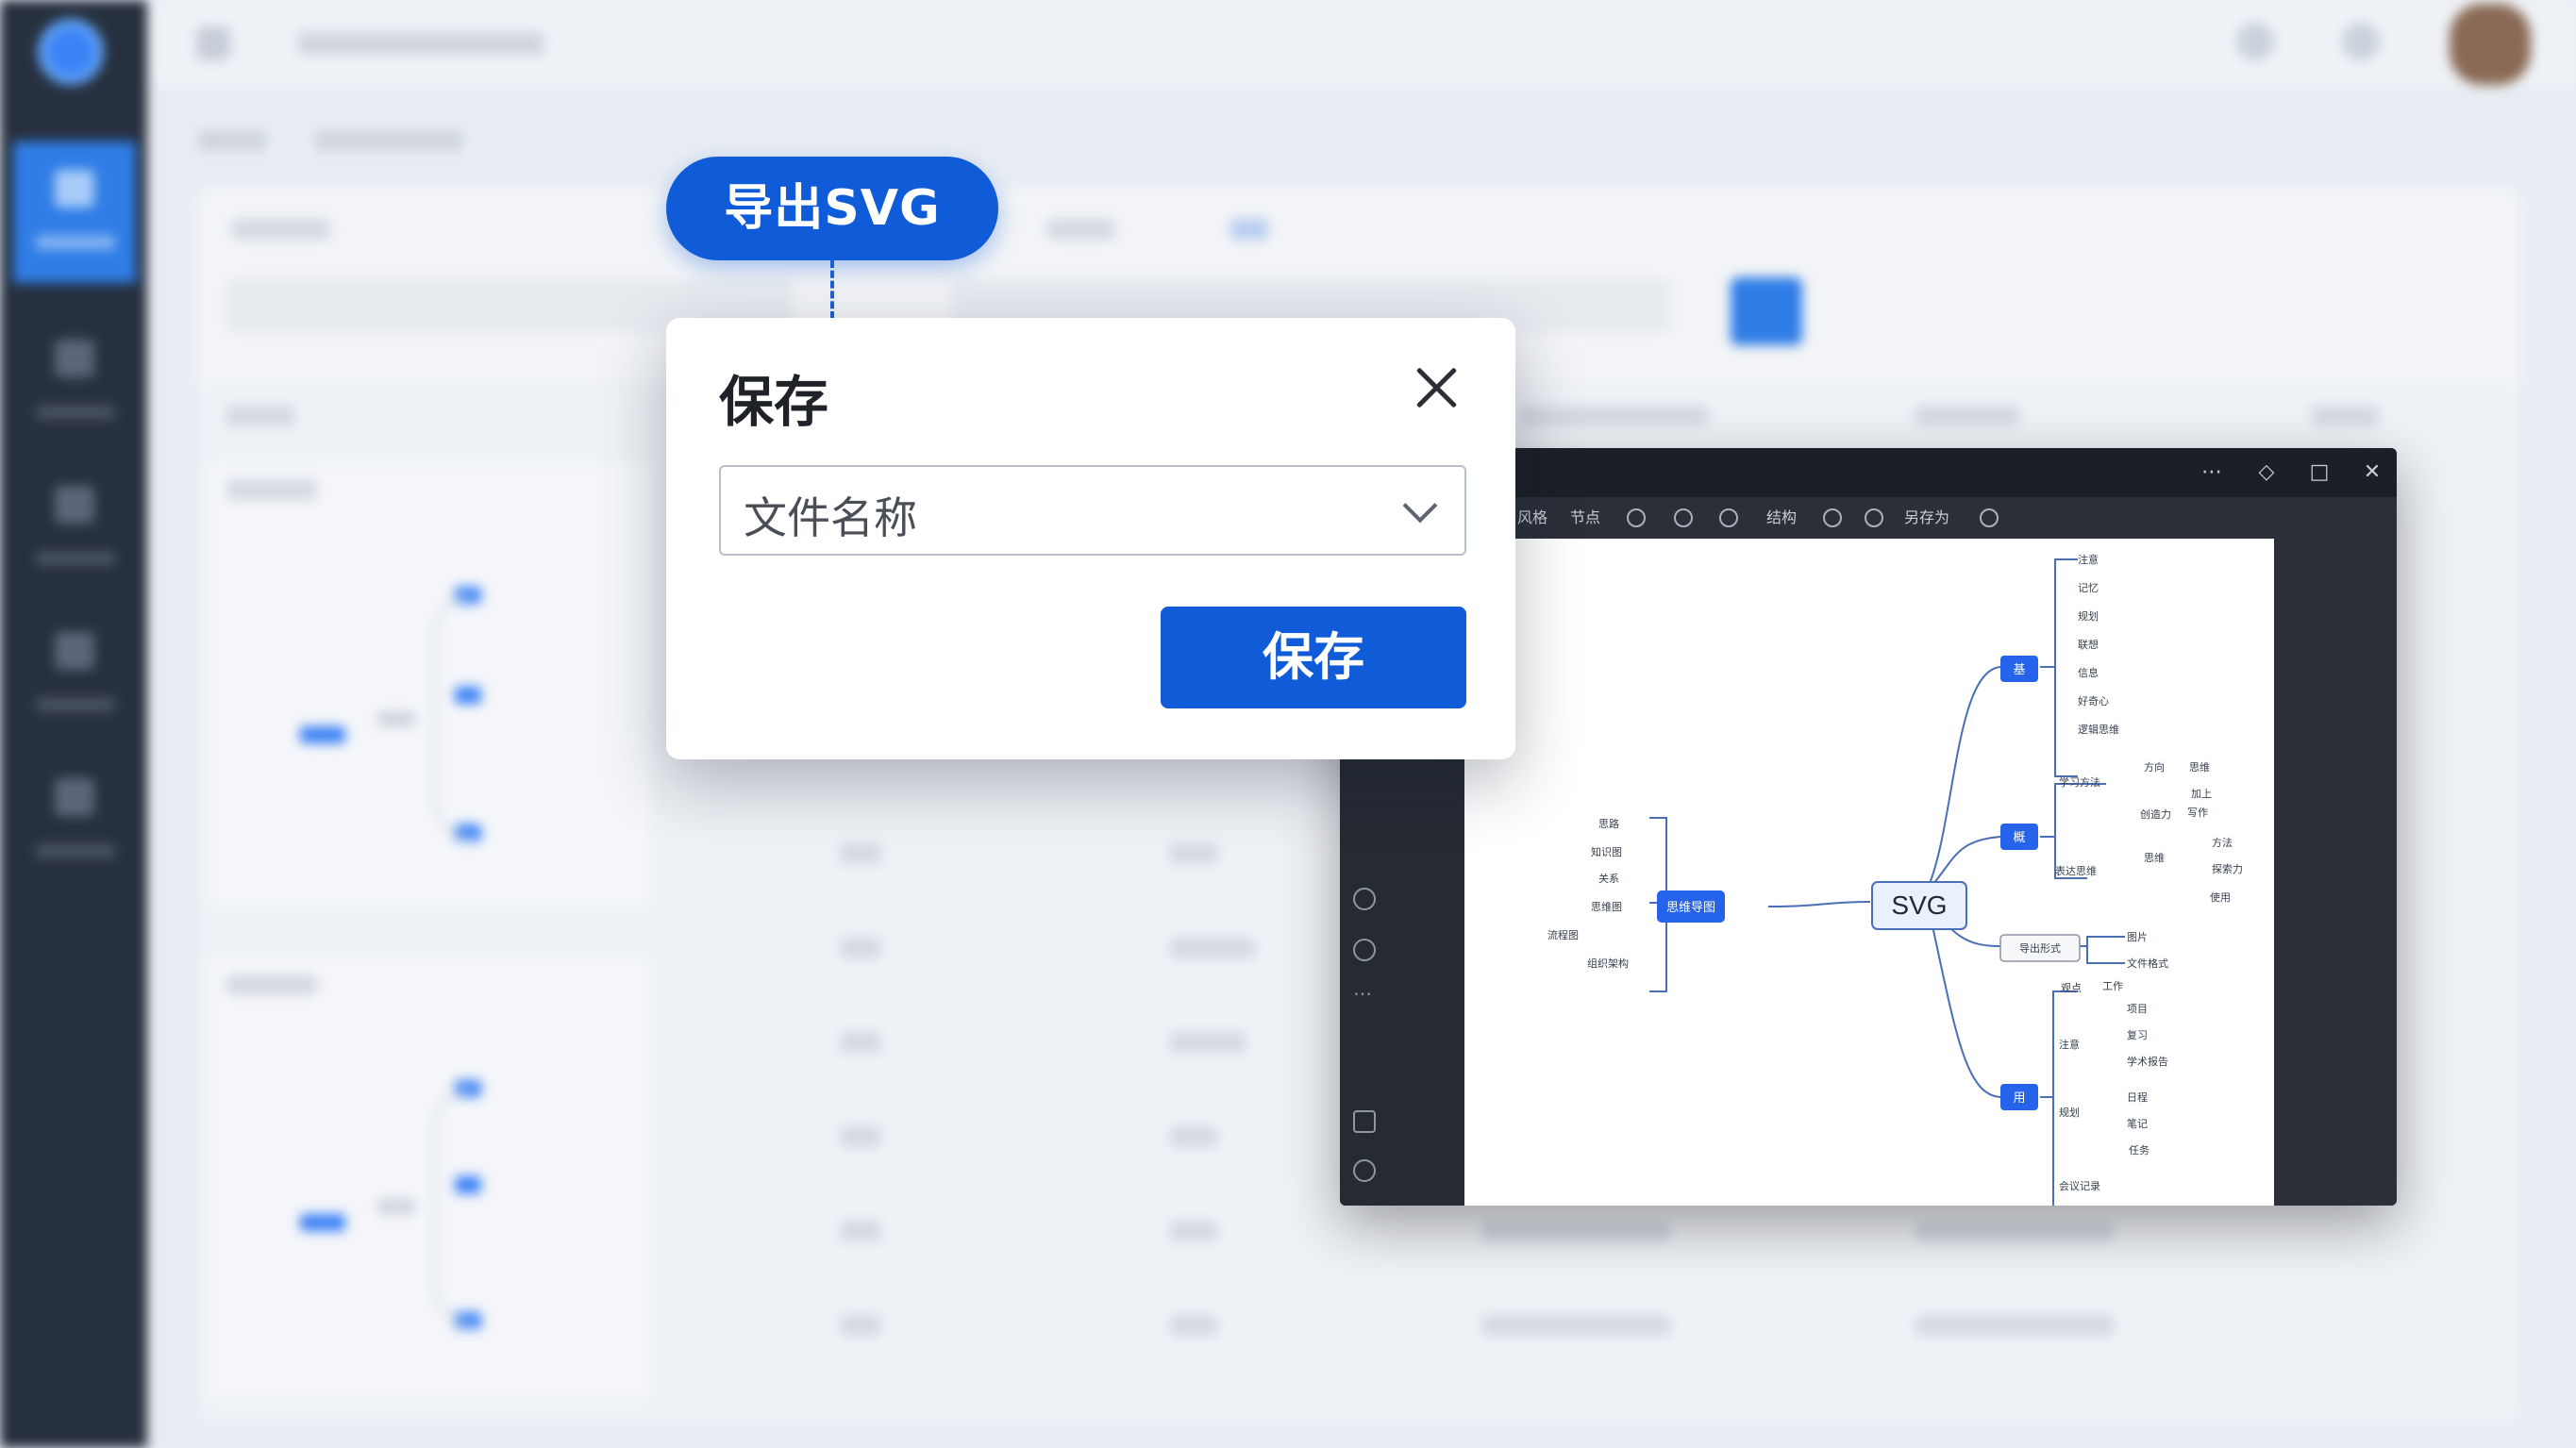  What do you see at coordinates (2266, 472) in the screenshot?
I see `shield-icon: ◇` at bounding box center [2266, 472].